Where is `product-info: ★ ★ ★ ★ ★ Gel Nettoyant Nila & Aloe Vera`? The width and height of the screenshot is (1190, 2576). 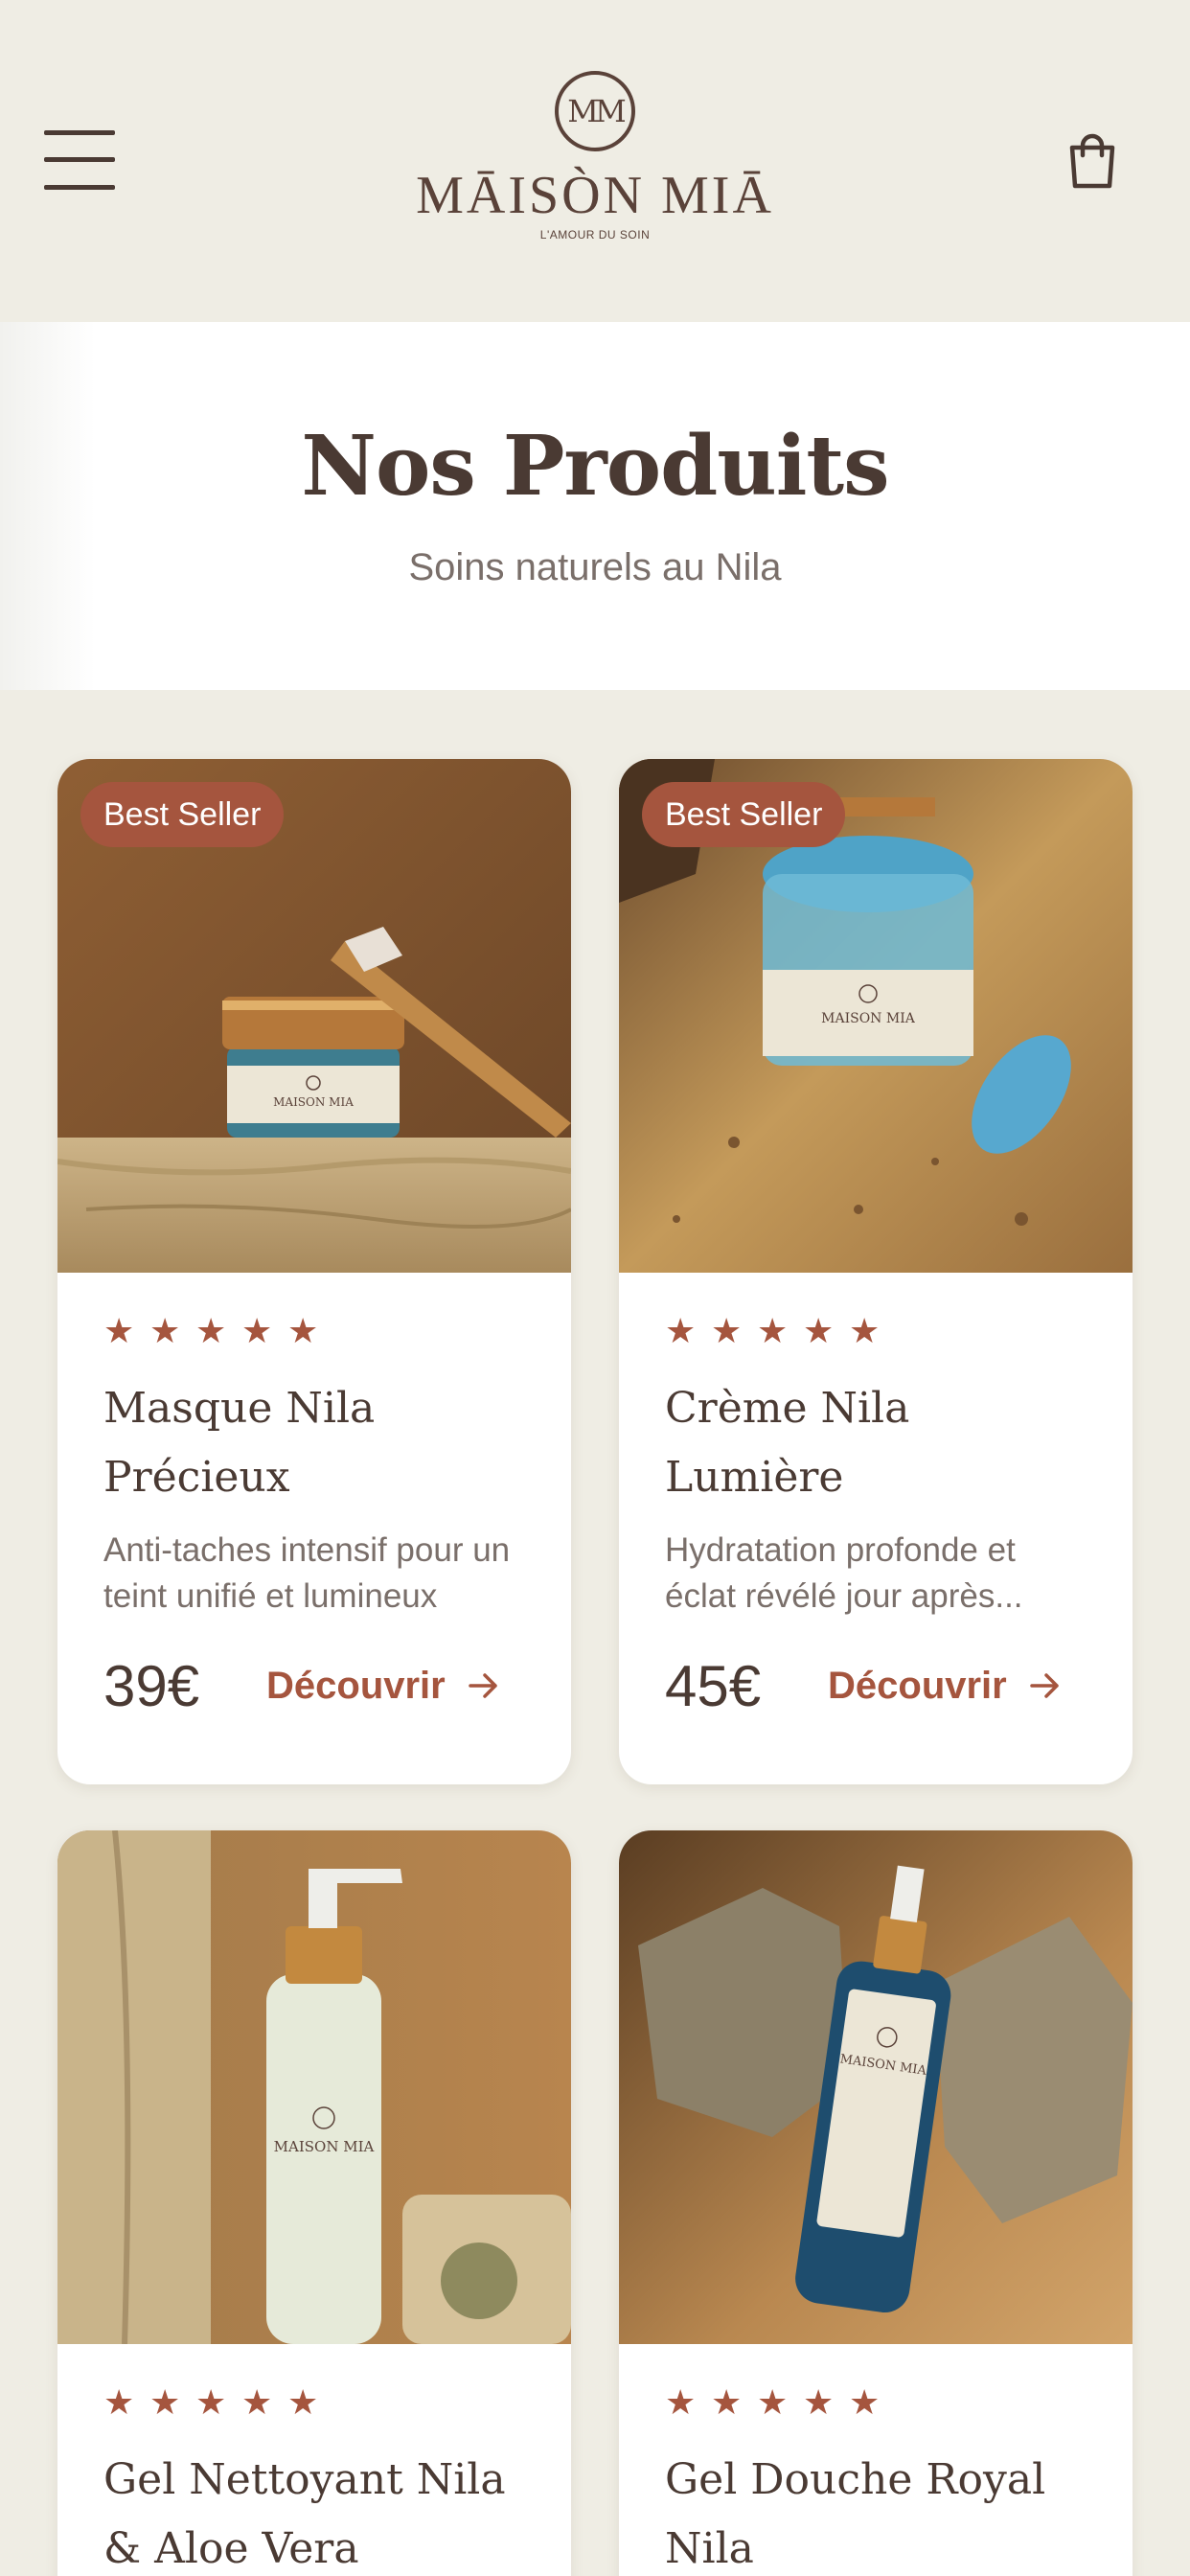
product-info: ★ ★ ★ ★ ★ Gel Nettoyant Nila & Aloe Vera is located at coordinates (318, 2460).